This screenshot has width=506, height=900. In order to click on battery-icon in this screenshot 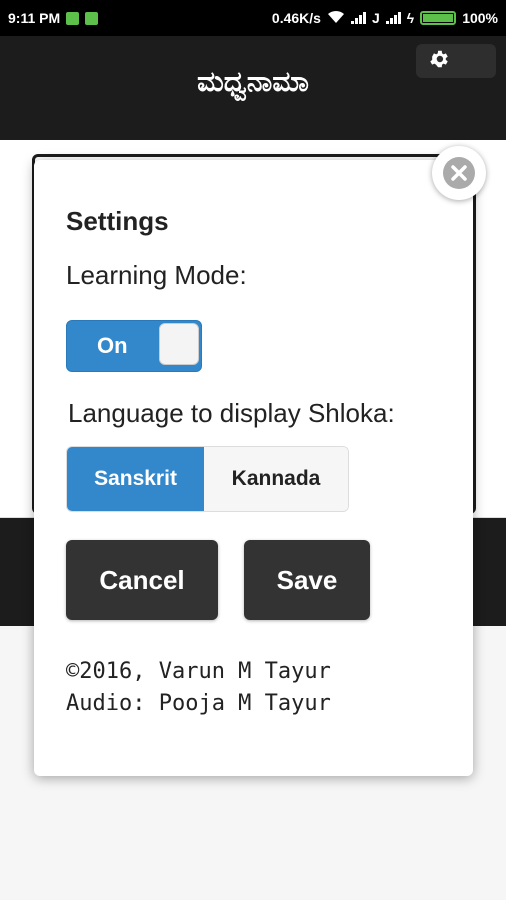, I will do `click(438, 18)`.